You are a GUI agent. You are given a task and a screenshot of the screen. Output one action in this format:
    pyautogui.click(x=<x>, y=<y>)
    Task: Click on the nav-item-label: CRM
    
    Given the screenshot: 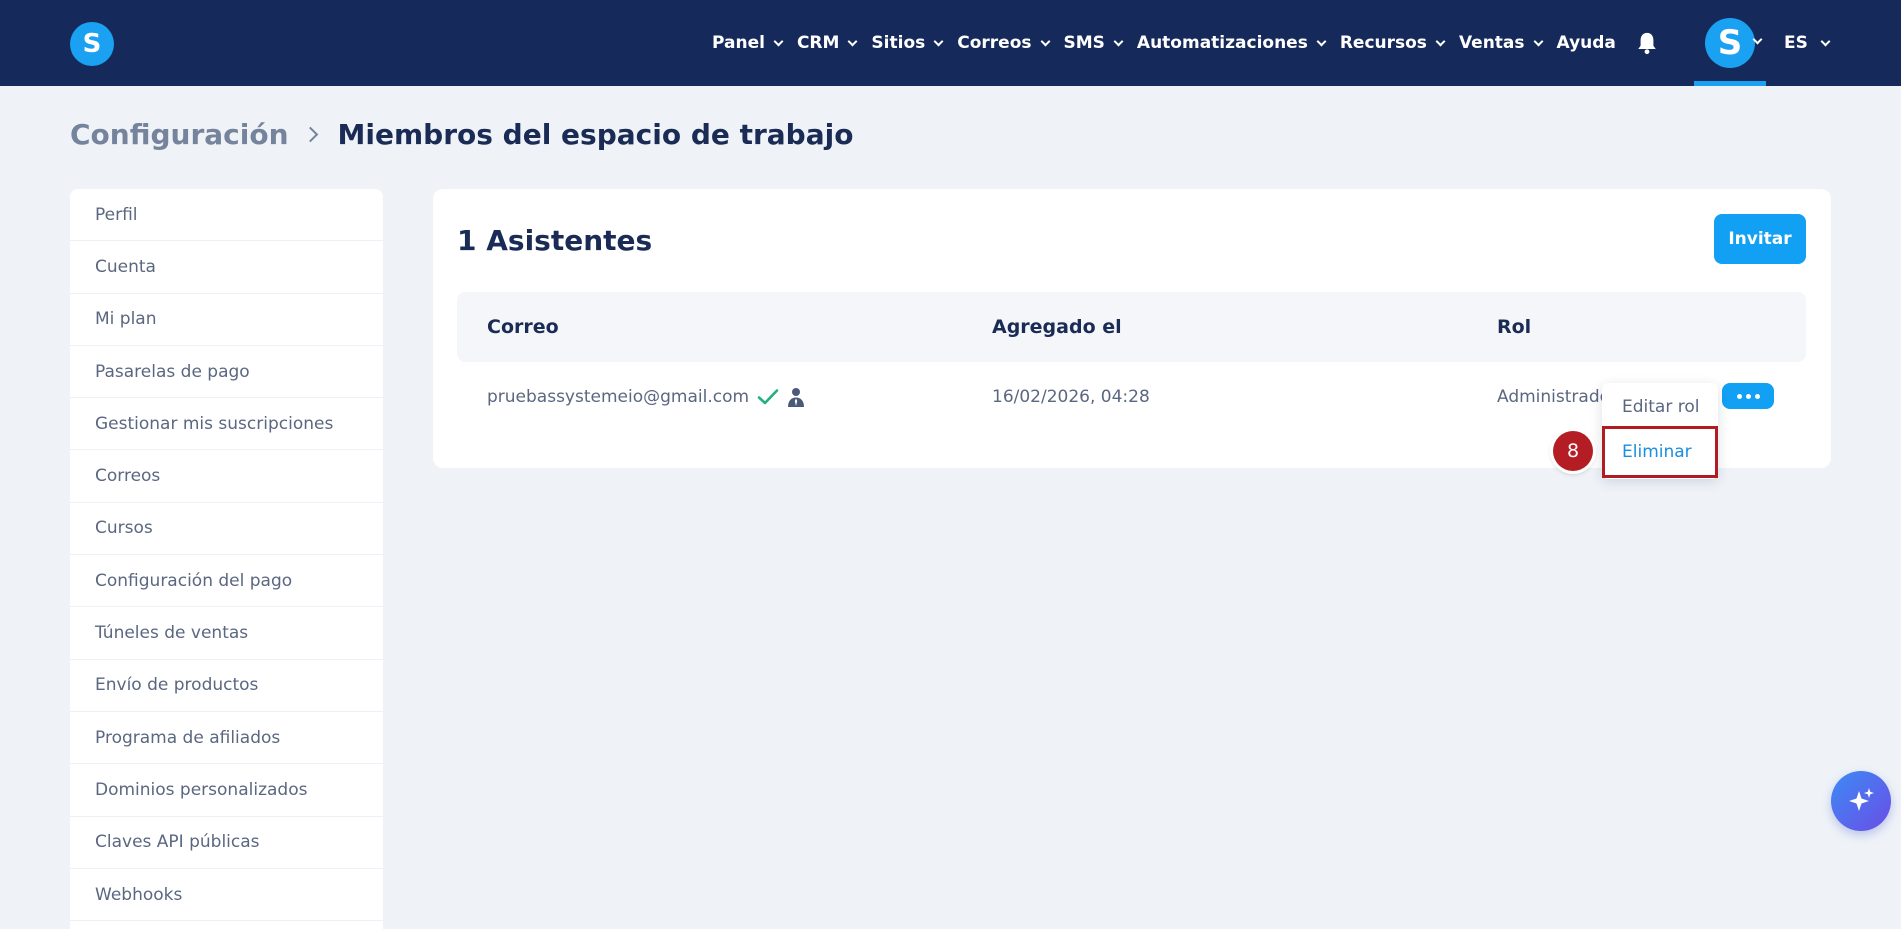 What is the action you would take?
    pyautogui.click(x=818, y=43)
    